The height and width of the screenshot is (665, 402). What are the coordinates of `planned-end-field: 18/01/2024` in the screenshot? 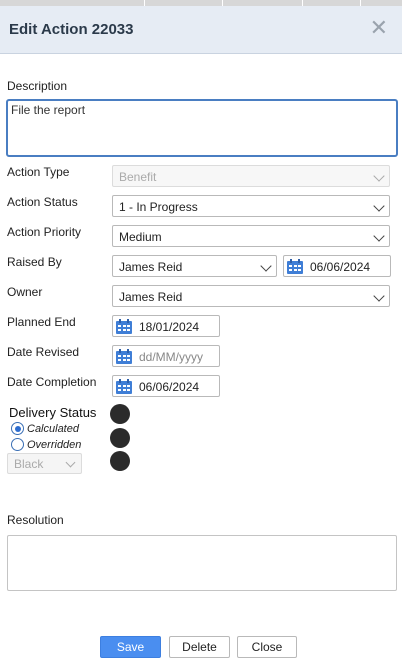 It's located at (166, 326).